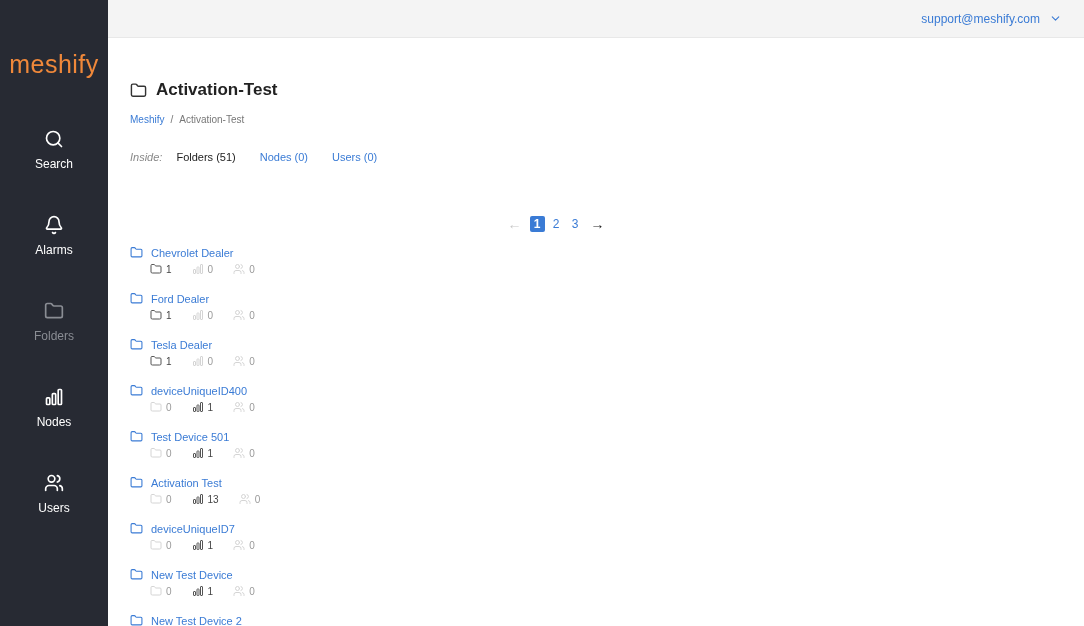 Image resolution: width=1084 pixels, height=626 pixels. Describe the element at coordinates (190, 436) in the screenshot. I see `folder-link: Test Device 501` at that location.